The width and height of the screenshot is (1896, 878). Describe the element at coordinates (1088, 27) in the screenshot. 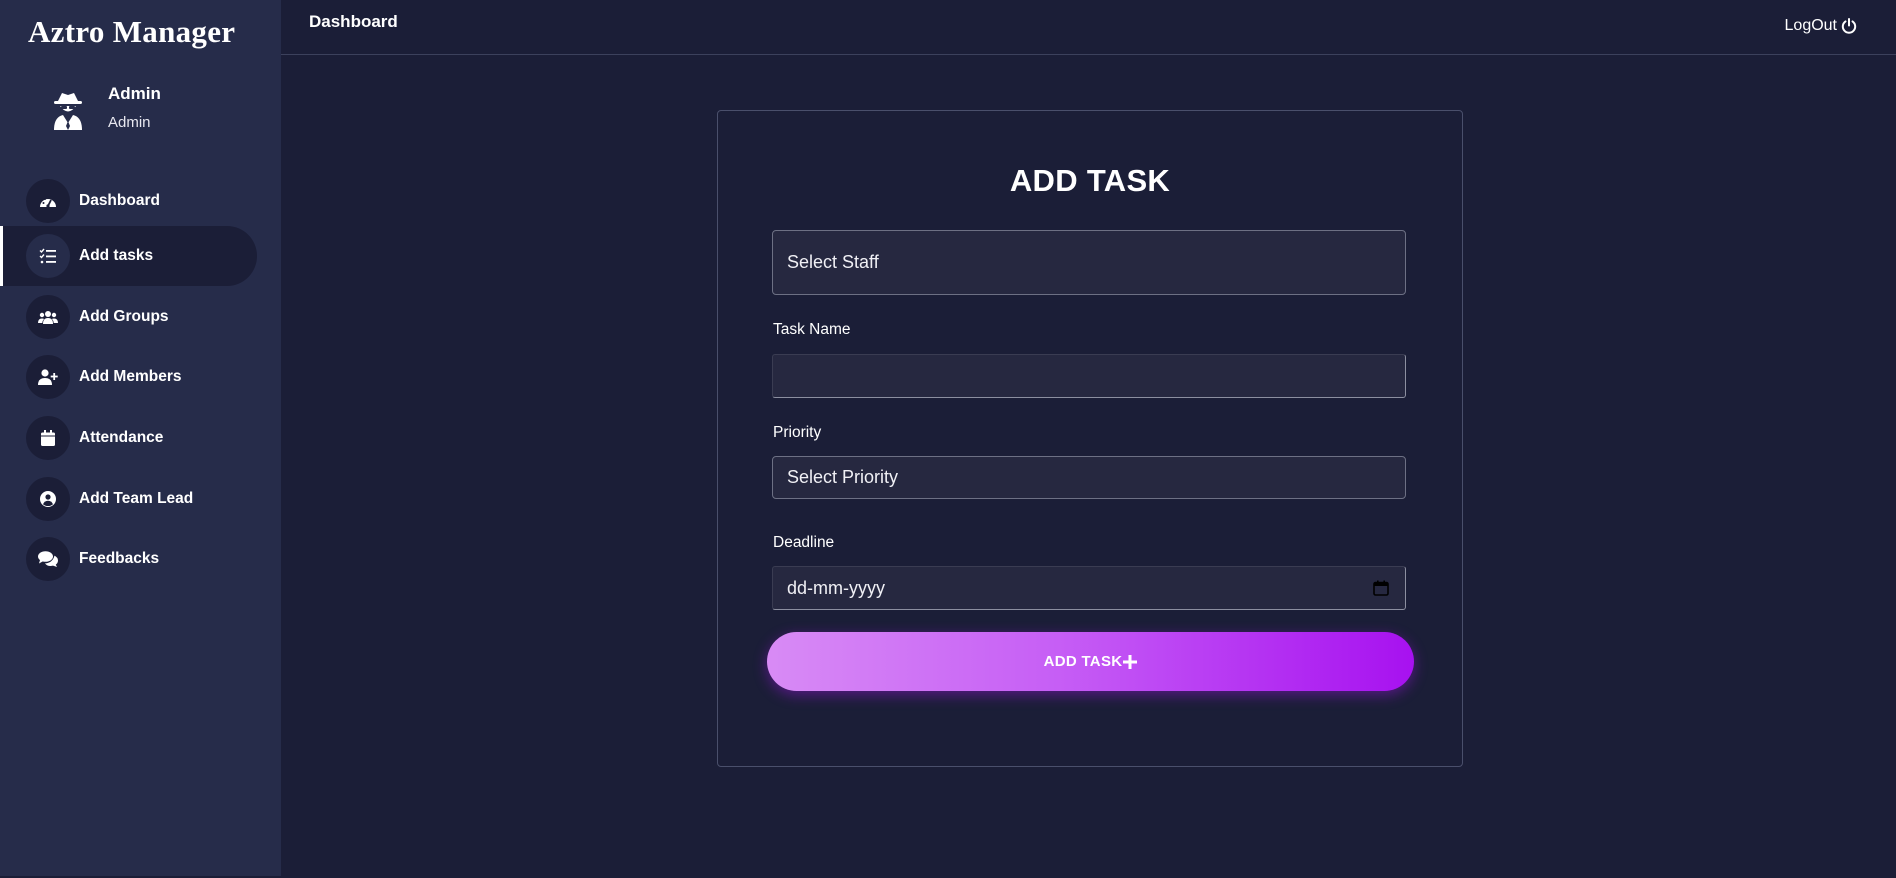

I see `top-bar: Dashboard LogOut` at that location.